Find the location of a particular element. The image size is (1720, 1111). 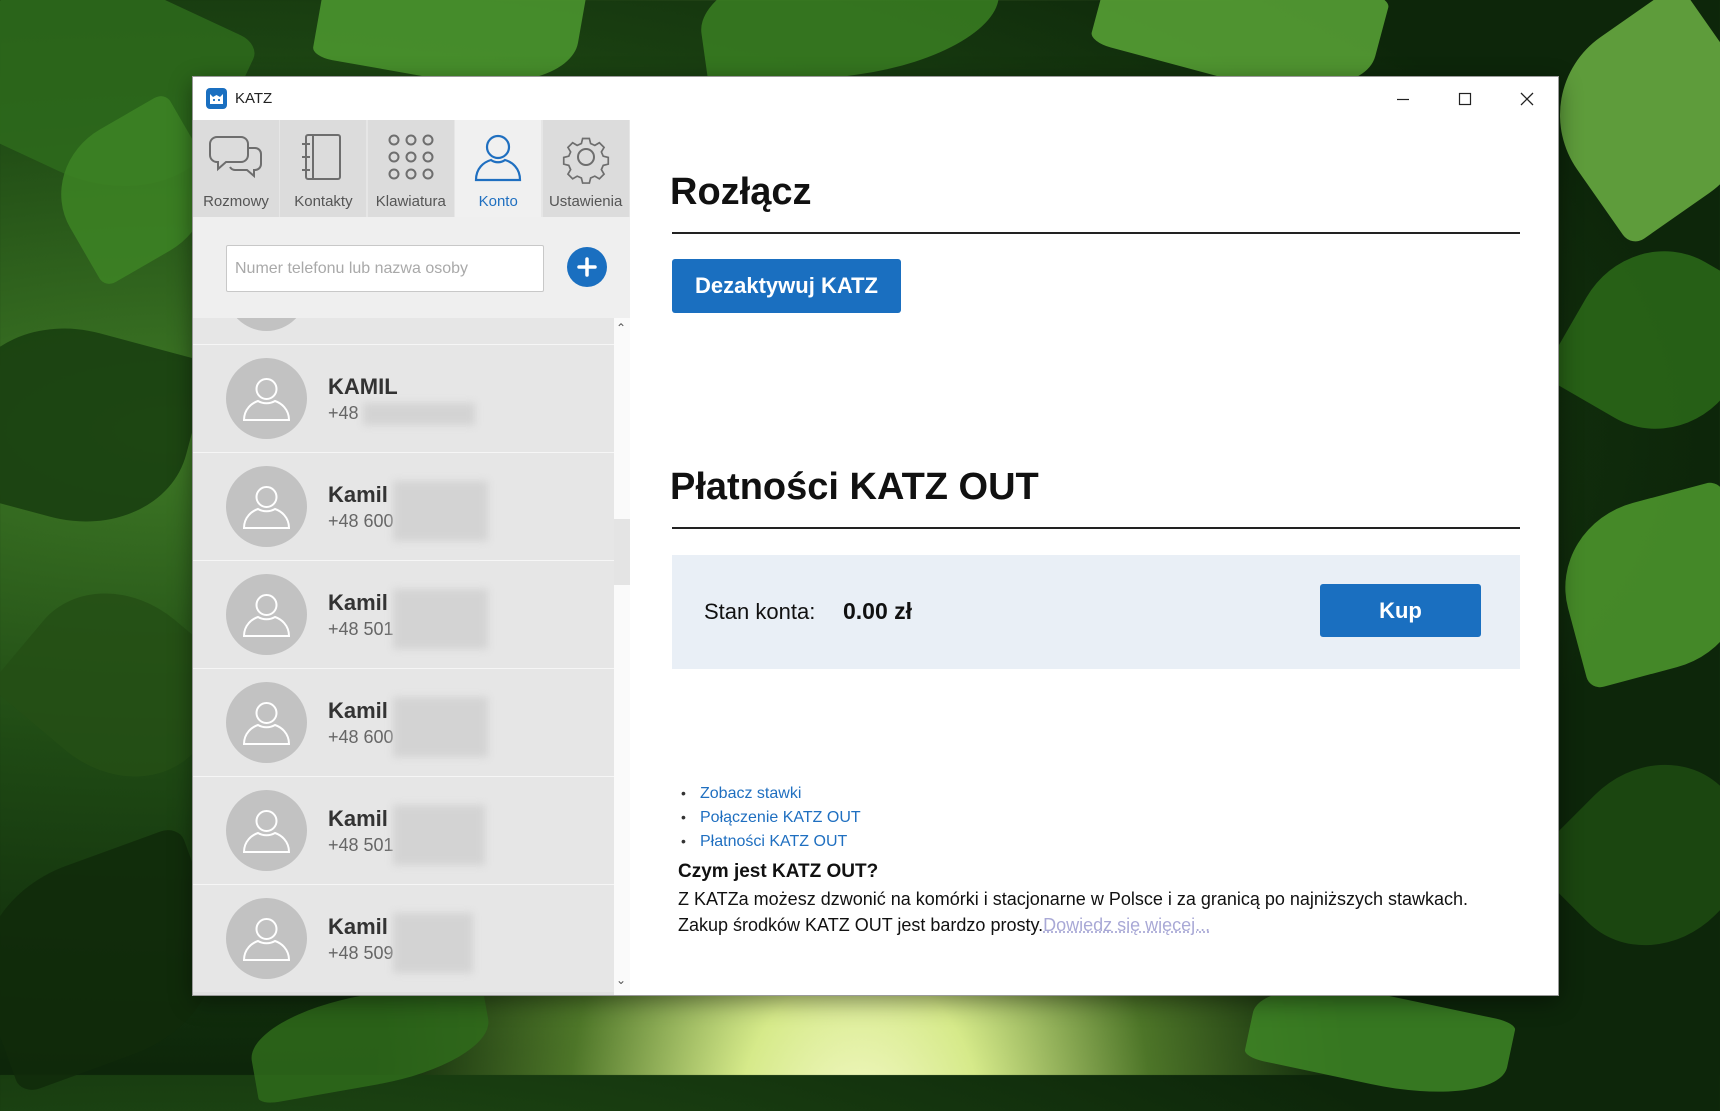

scrollbar-thumb is located at coordinates (622, 552).